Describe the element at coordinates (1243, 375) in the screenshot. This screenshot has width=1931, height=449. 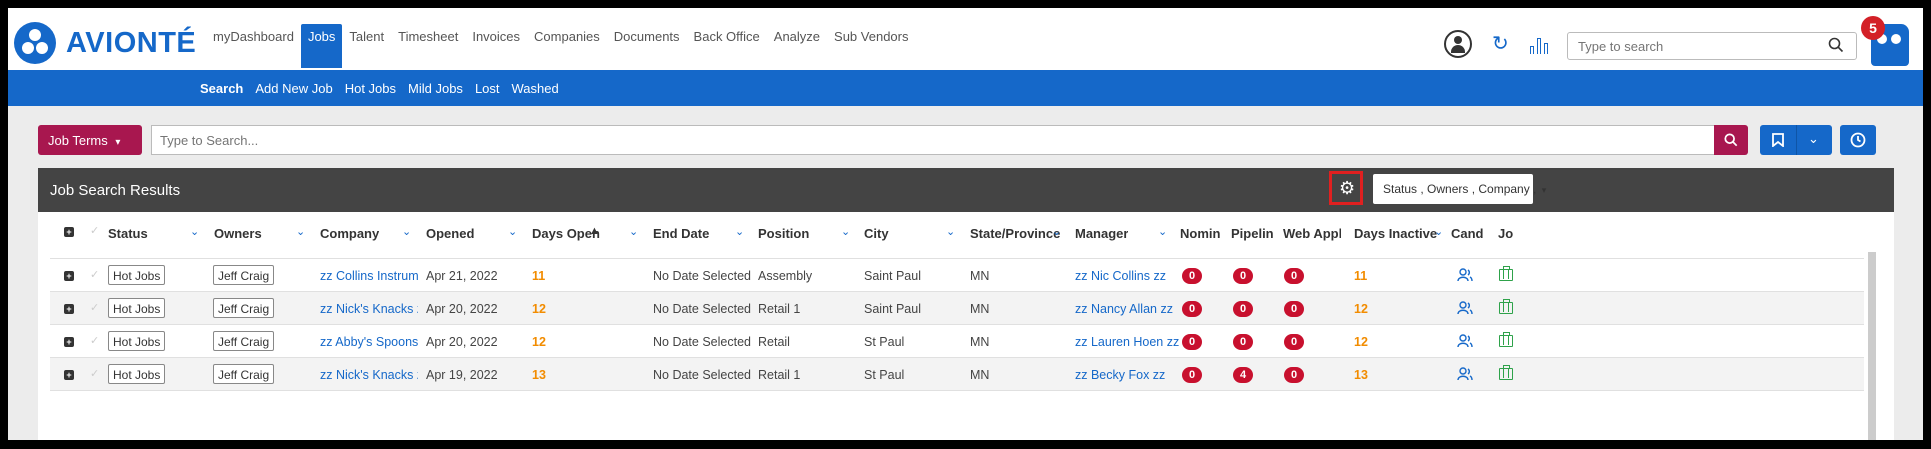
I see `pipeline-badge: 4` at that location.